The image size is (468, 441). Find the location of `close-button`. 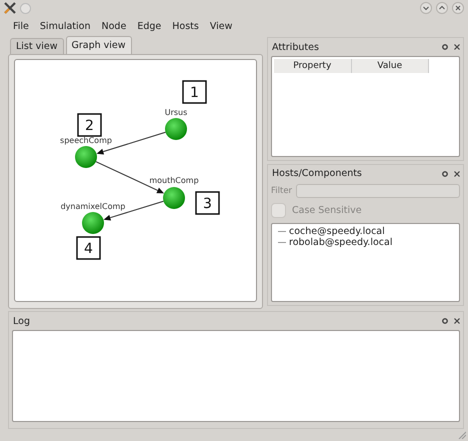

close-button is located at coordinates (458, 8).